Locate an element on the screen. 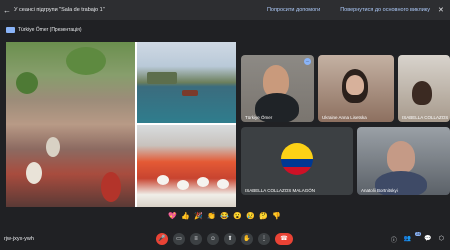 This screenshot has height=250, width=450. participant-tile: ISABELLA COLLAZOS MALAGÓN is located at coordinates (297, 161).